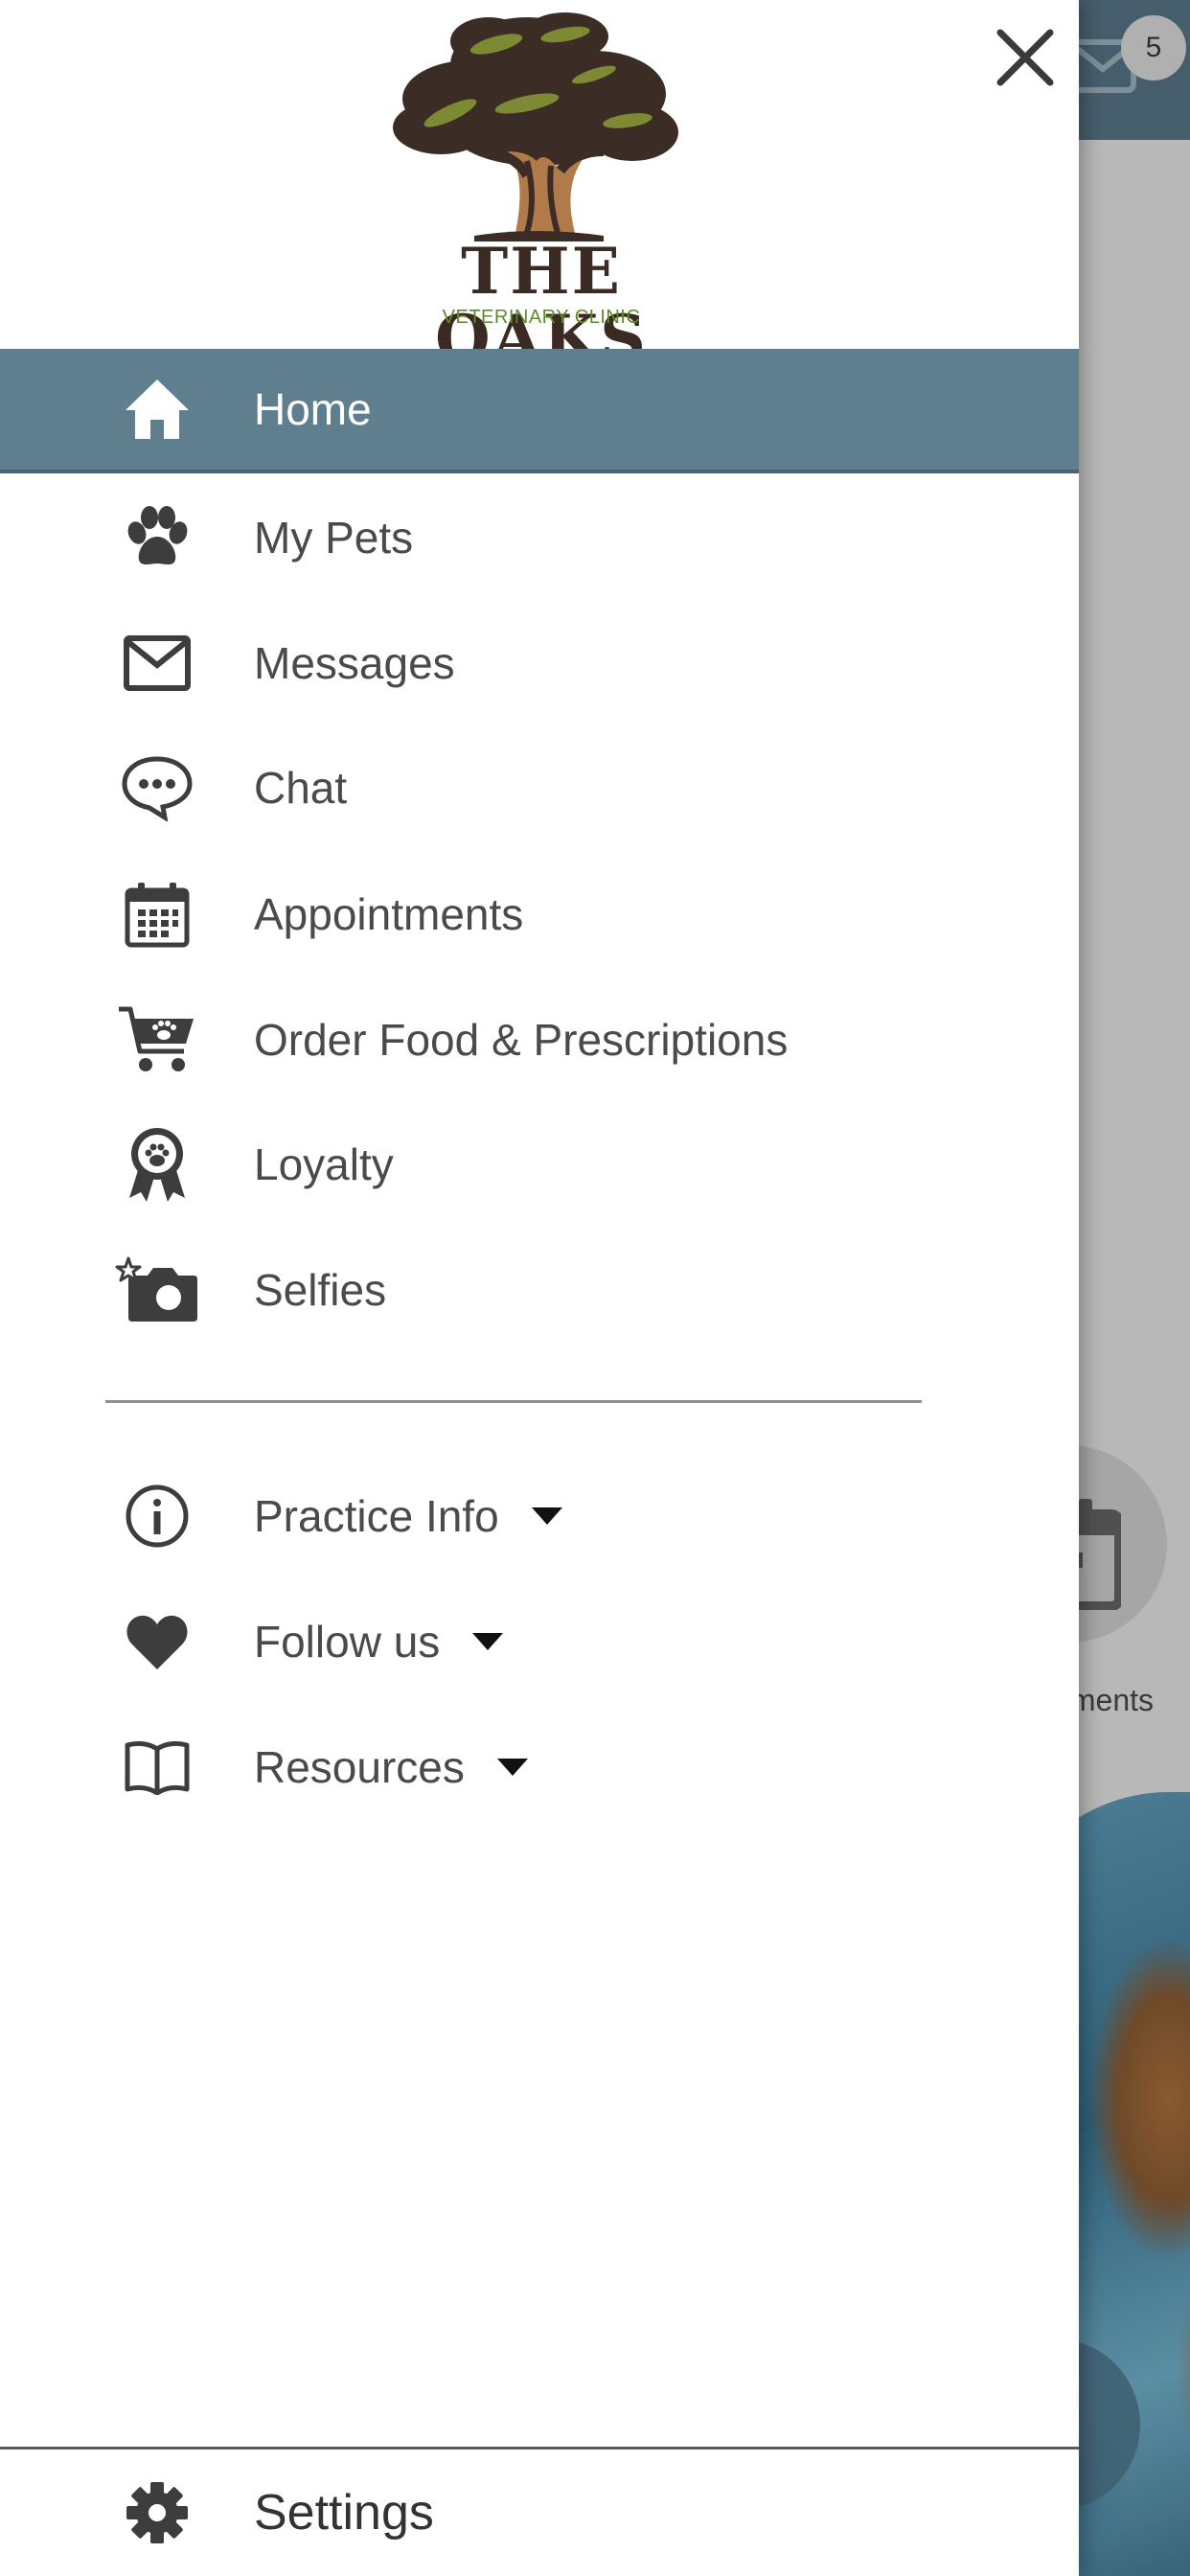 This screenshot has width=1190, height=2576. I want to click on nav-item-label: Home, so click(313, 409).